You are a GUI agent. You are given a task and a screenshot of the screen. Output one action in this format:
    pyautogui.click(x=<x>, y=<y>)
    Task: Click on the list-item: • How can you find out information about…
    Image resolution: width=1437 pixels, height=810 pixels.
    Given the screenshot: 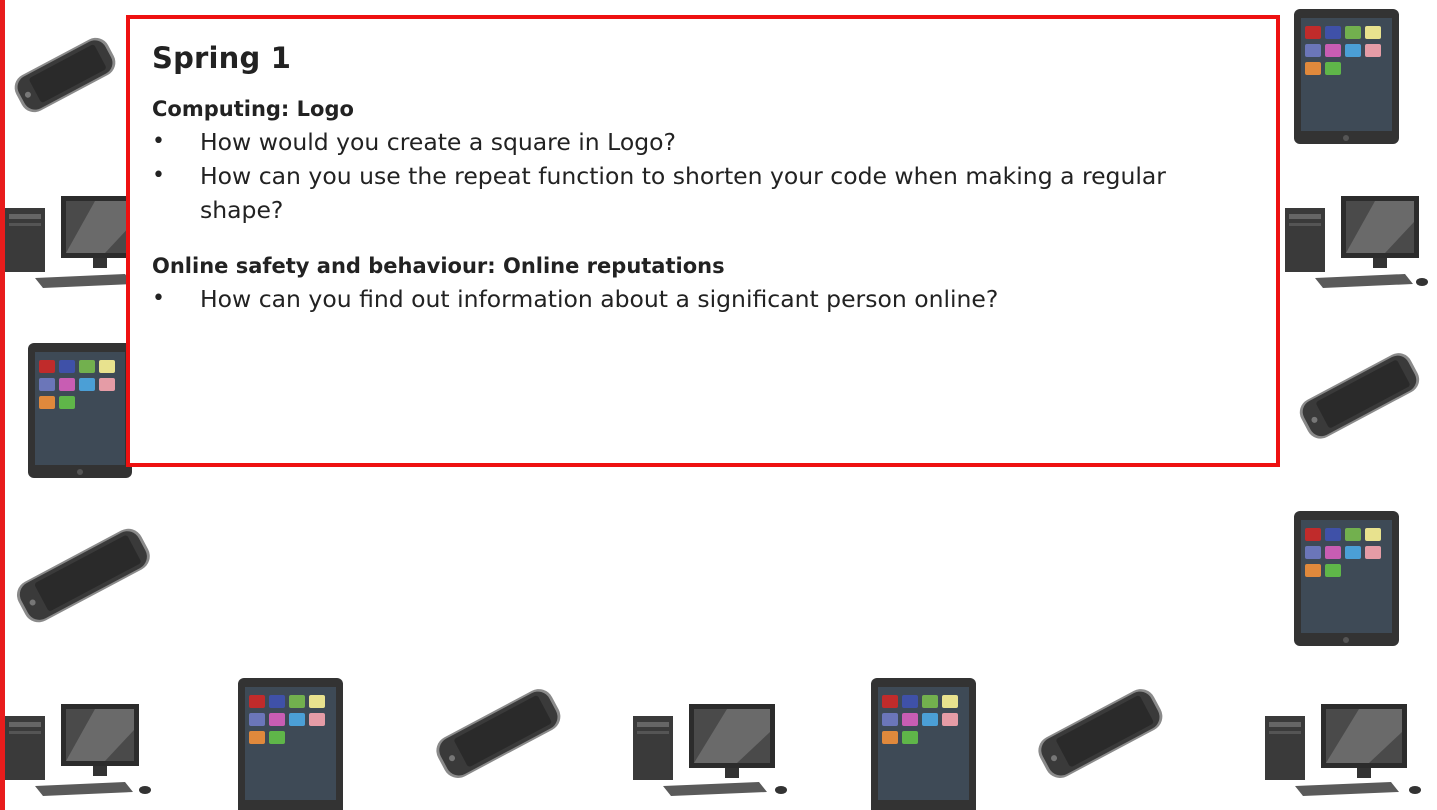 What is the action you would take?
    pyautogui.click(x=704, y=299)
    